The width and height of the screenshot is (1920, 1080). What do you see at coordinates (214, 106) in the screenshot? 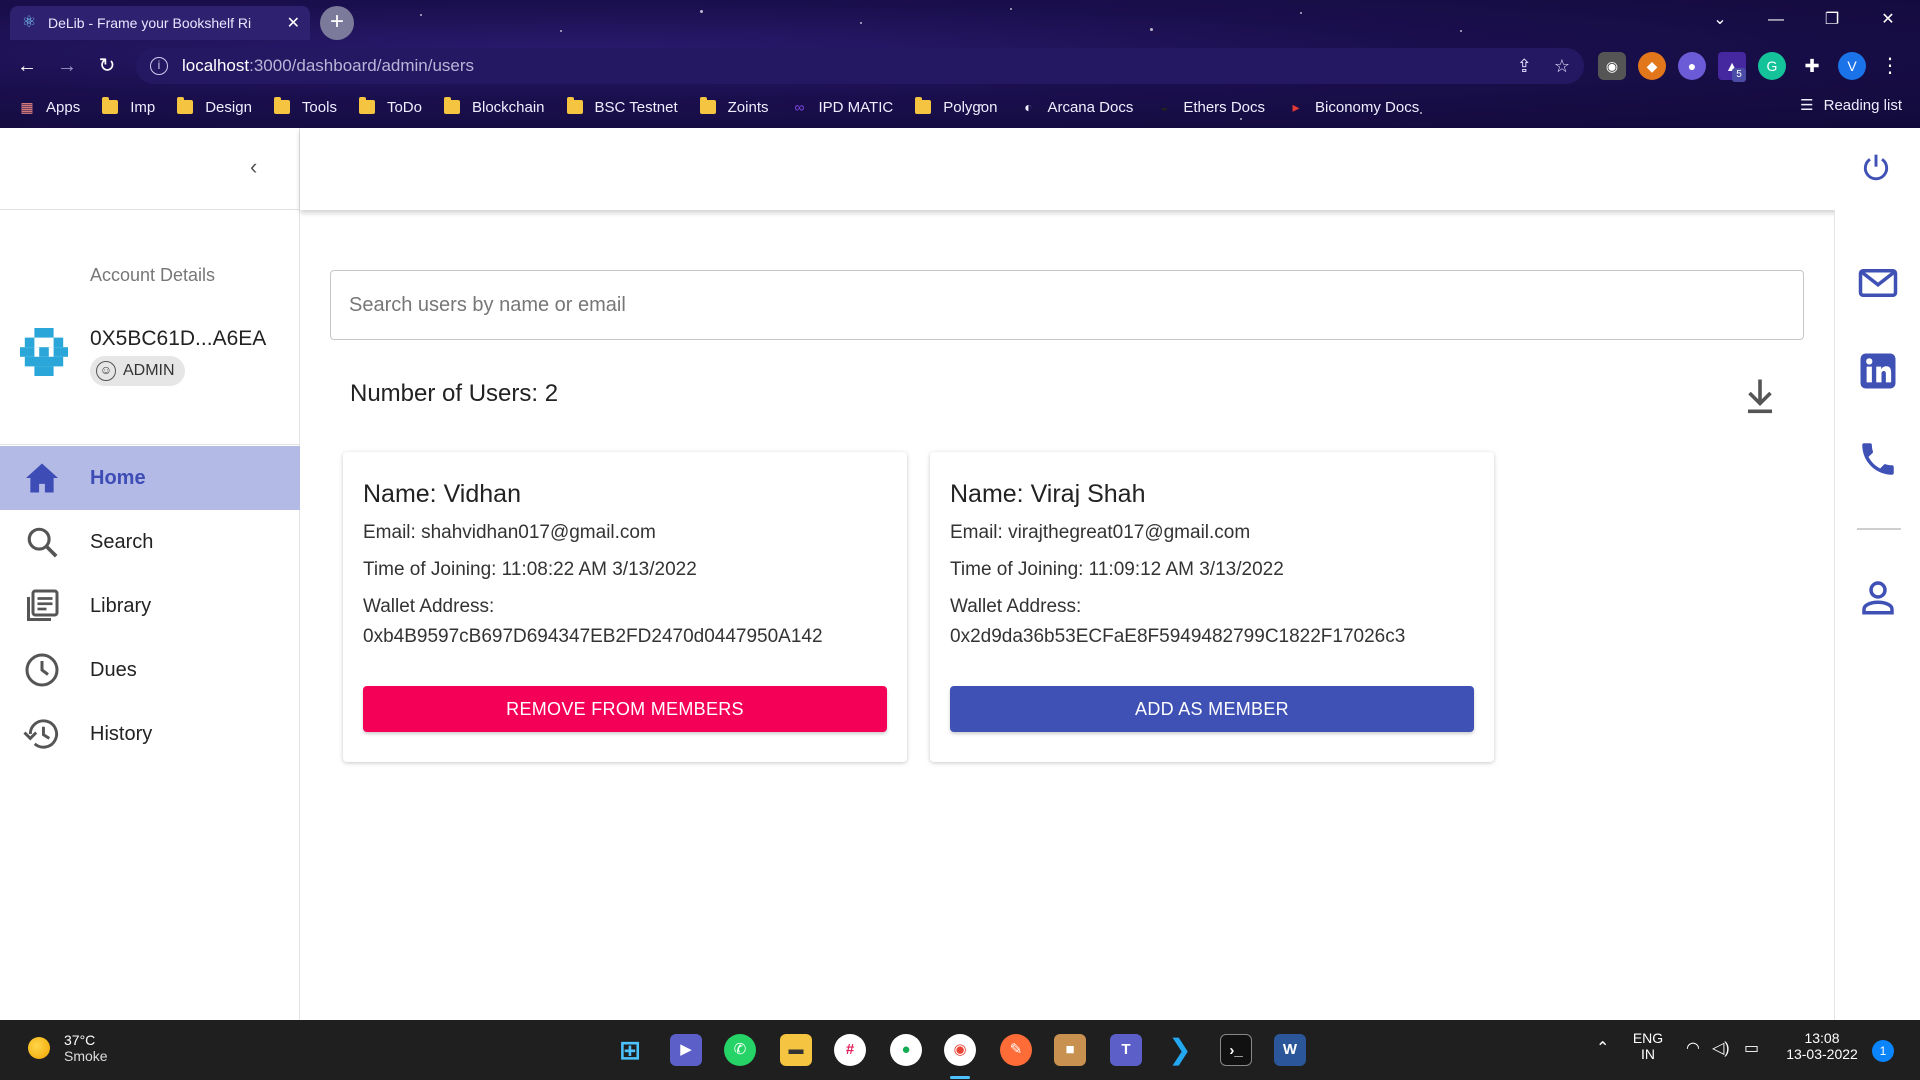
I see `bookmark-design: Design` at bounding box center [214, 106].